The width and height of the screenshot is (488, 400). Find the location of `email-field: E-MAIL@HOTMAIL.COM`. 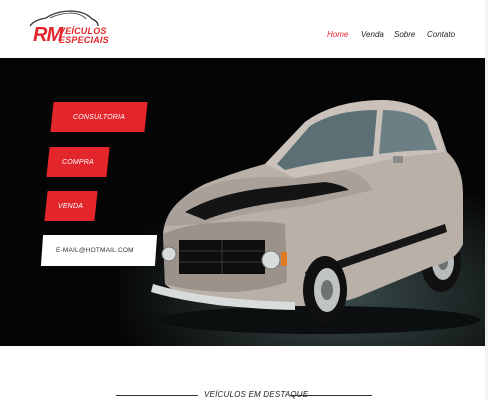

email-field: E-MAIL@HOTMAIL.COM is located at coordinates (99, 250).